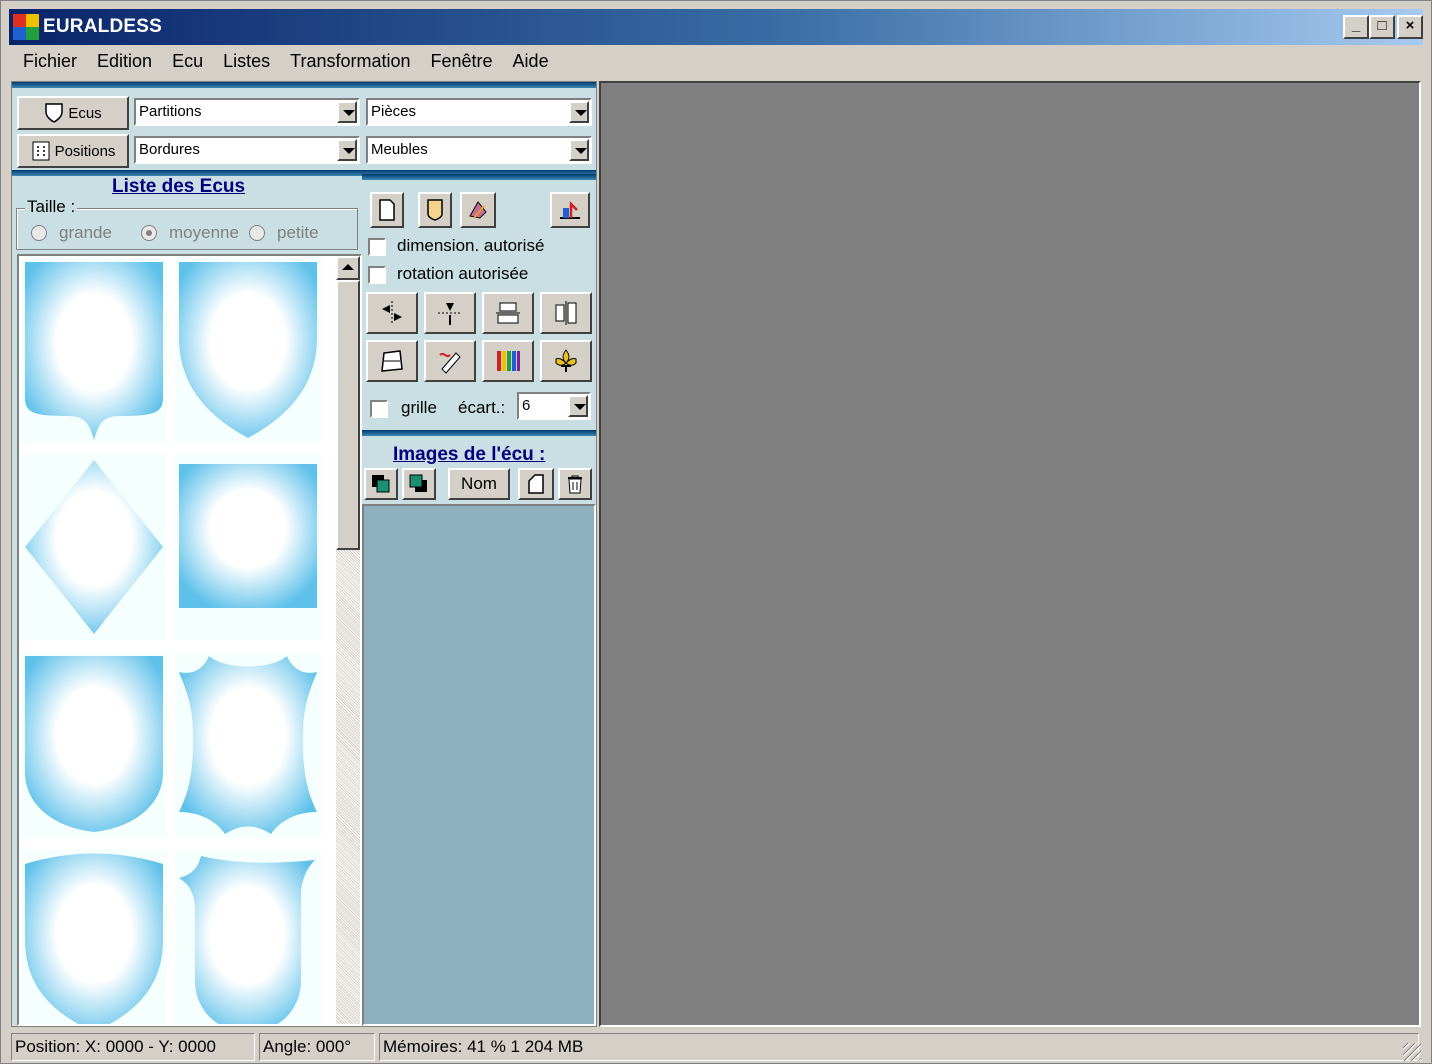 The width and height of the screenshot is (1432, 1064). I want to click on trash-icon, so click(575, 484).